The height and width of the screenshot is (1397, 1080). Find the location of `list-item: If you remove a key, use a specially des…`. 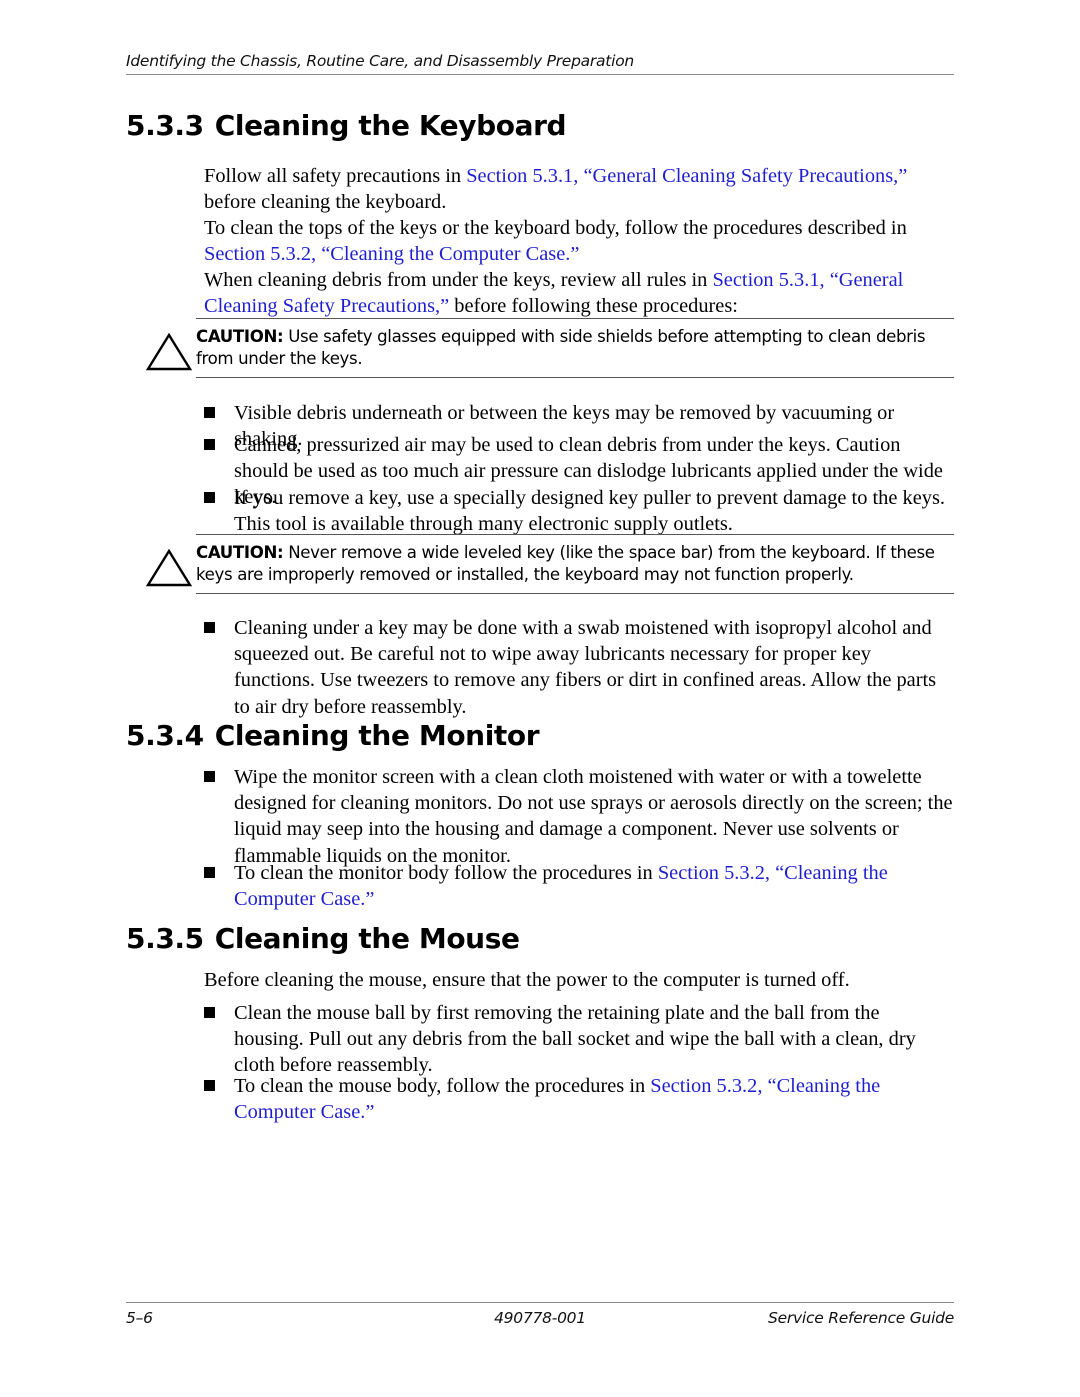

list-item: If you remove a key, use a specially des… is located at coordinates (579, 511).